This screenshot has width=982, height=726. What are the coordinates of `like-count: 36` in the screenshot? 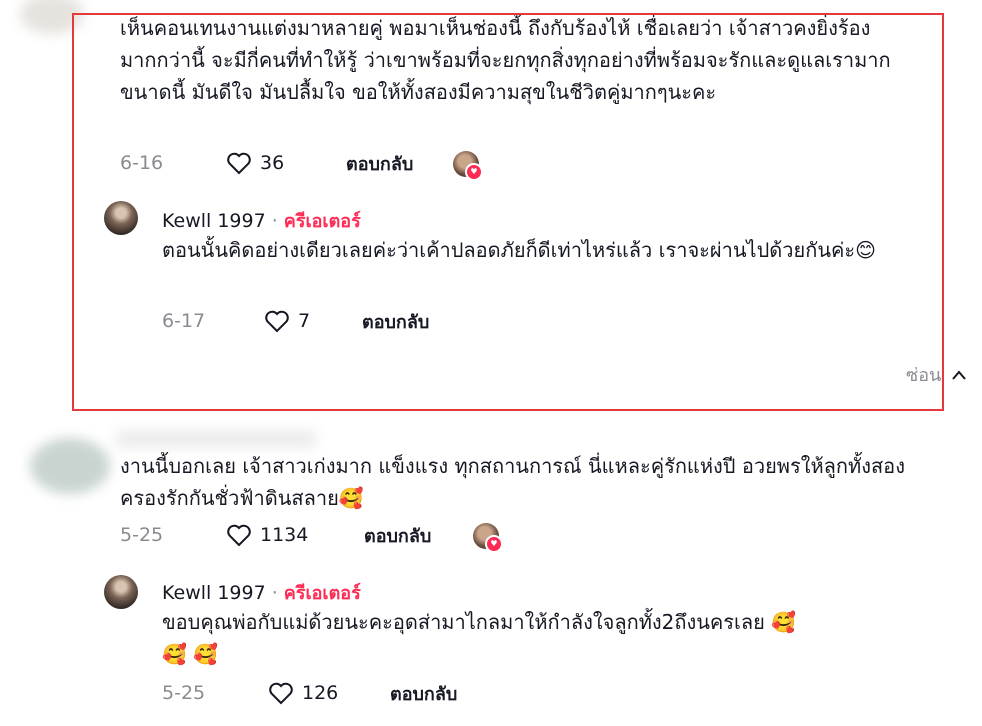 It's located at (272, 163).